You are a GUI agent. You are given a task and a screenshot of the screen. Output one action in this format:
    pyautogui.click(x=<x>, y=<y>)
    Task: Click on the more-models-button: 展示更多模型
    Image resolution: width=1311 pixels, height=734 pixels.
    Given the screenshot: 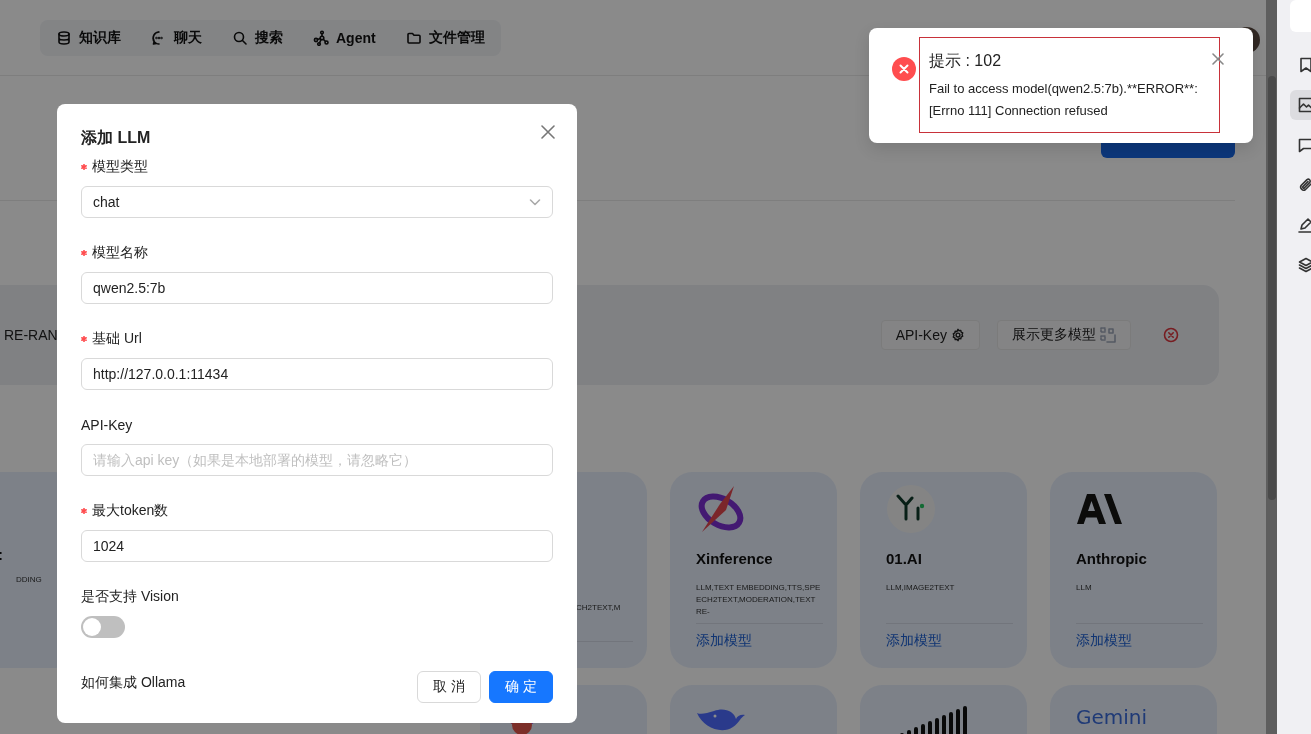 What is the action you would take?
    pyautogui.click(x=1064, y=335)
    